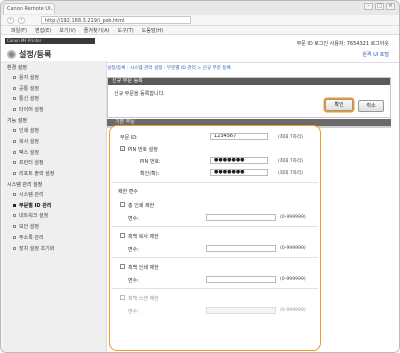 The width and height of the screenshot is (400, 353). Describe the element at coordinates (19, 30) in the screenshot. I see `menu-file: 파일(F)` at that location.